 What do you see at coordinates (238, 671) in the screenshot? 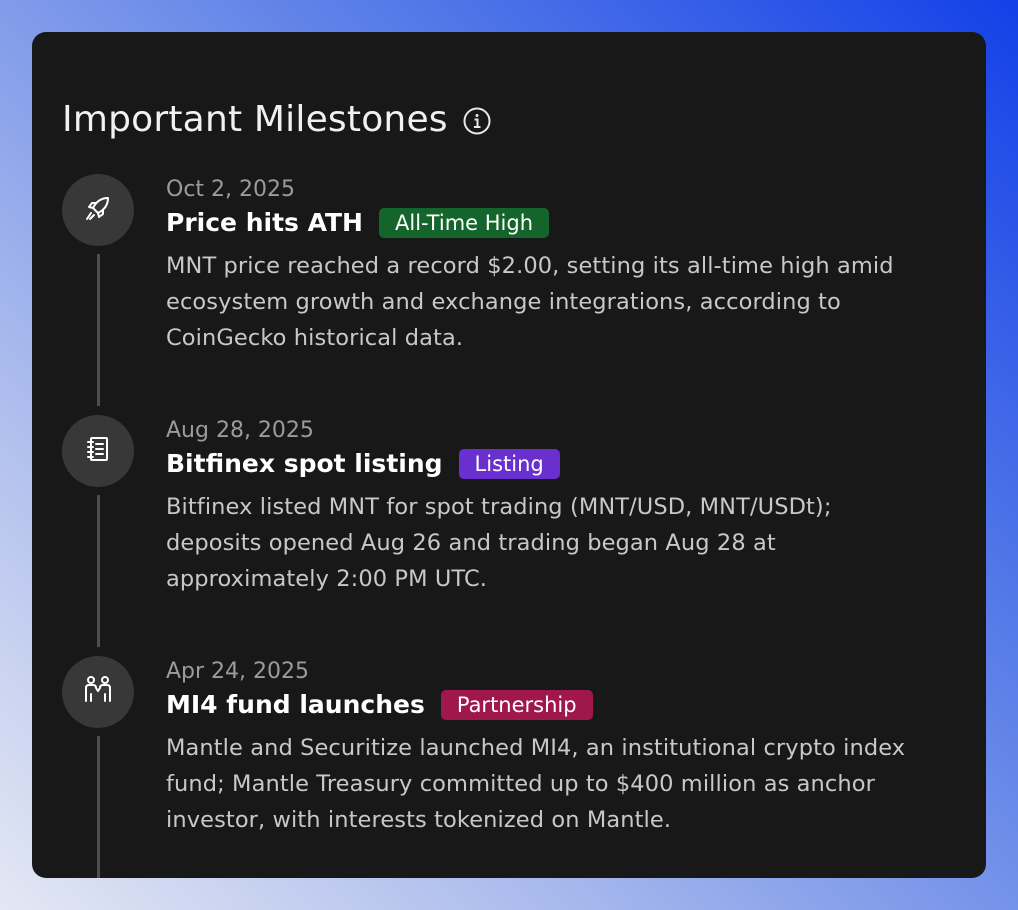
I see `milestone-date: Apr 24, 2025` at bounding box center [238, 671].